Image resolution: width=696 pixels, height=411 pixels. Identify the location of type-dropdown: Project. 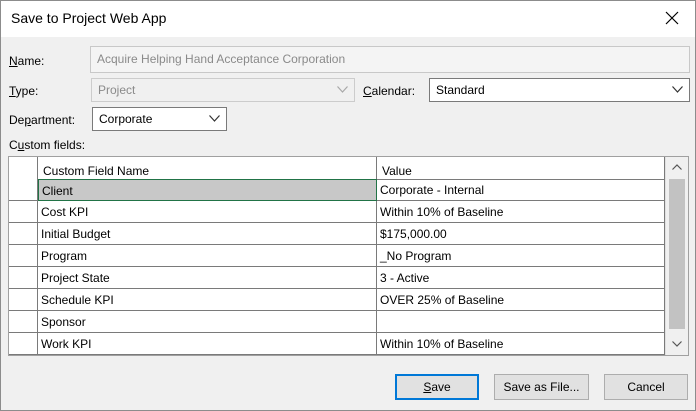
(223, 90).